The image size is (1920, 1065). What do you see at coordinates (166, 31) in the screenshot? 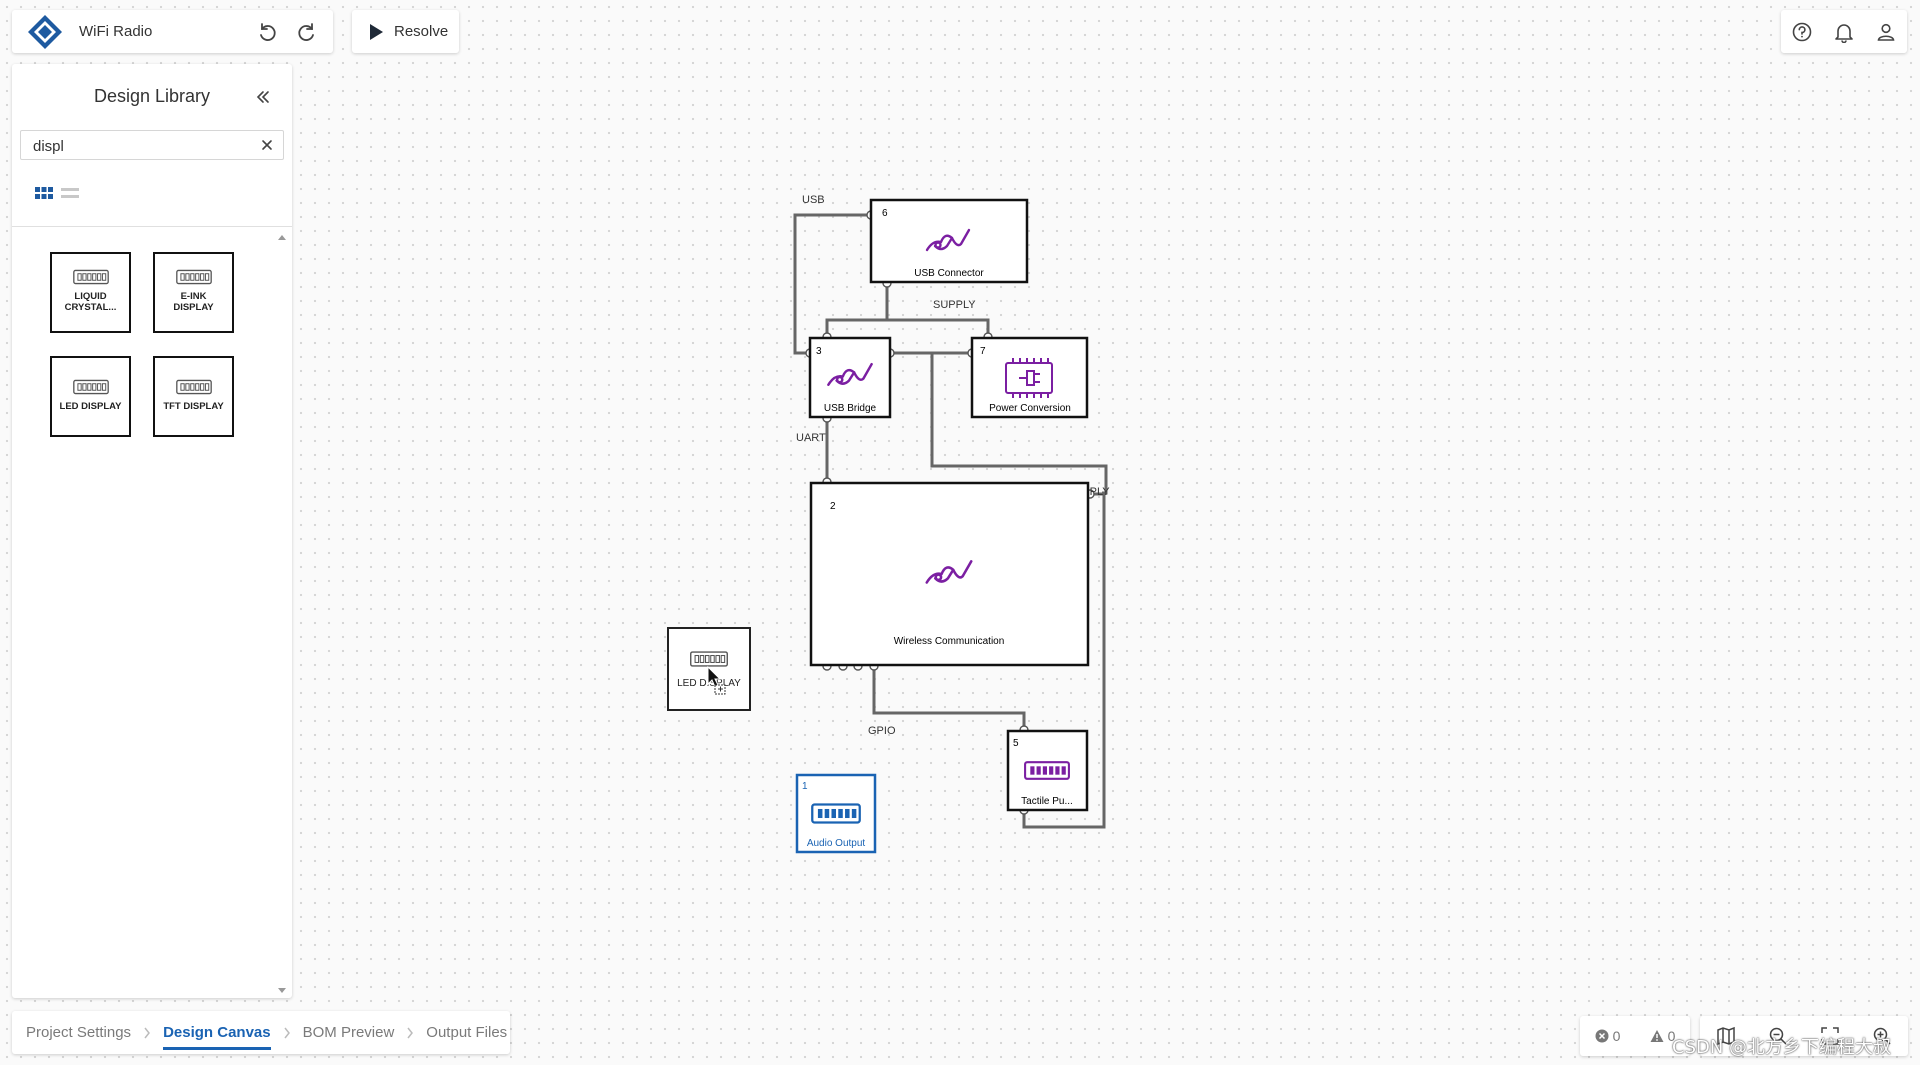
I see `project-title: WiFi Radio` at bounding box center [166, 31].